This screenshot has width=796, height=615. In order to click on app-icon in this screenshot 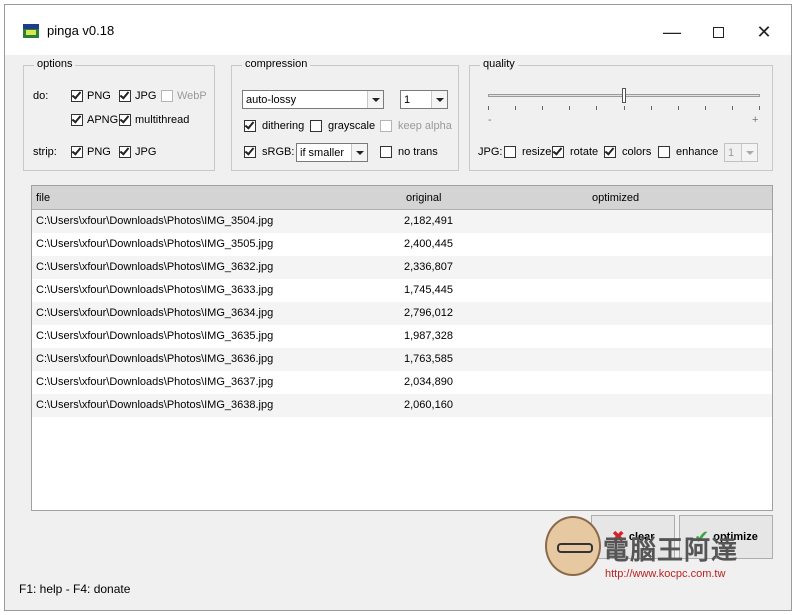, I will do `click(31, 31)`.